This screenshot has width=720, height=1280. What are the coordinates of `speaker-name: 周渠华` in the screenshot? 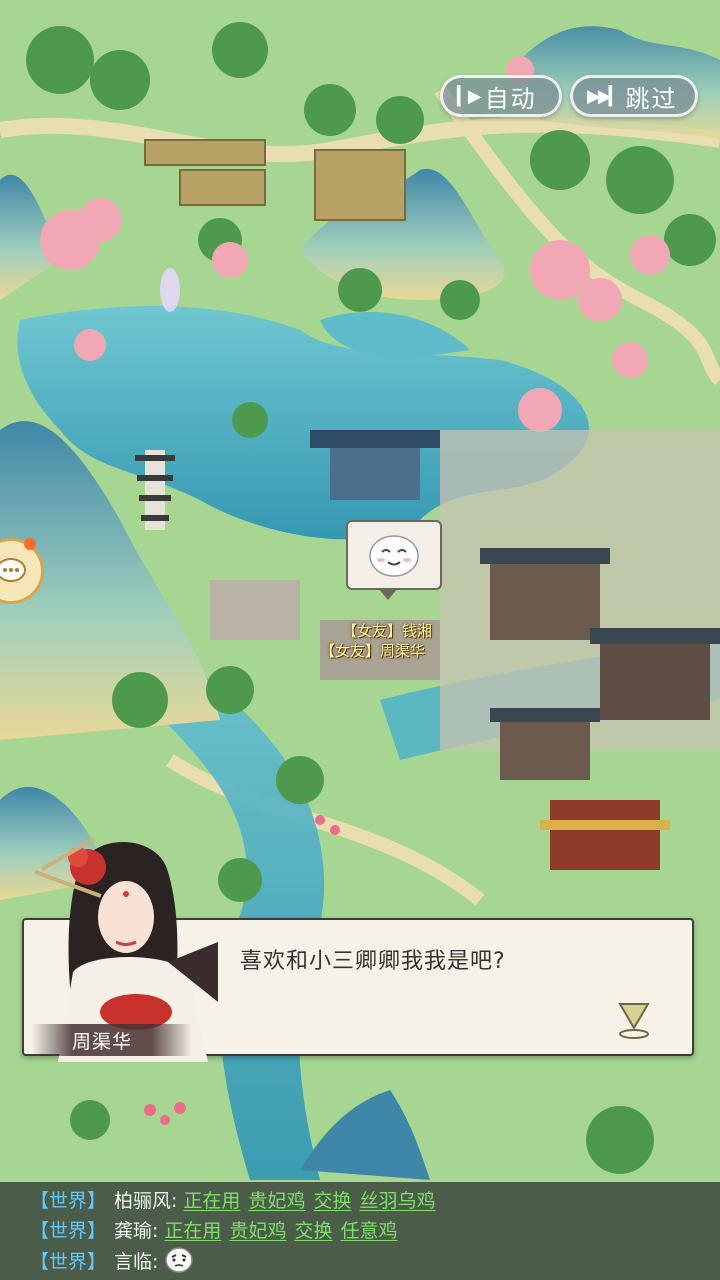 It's located at (102, 1042).